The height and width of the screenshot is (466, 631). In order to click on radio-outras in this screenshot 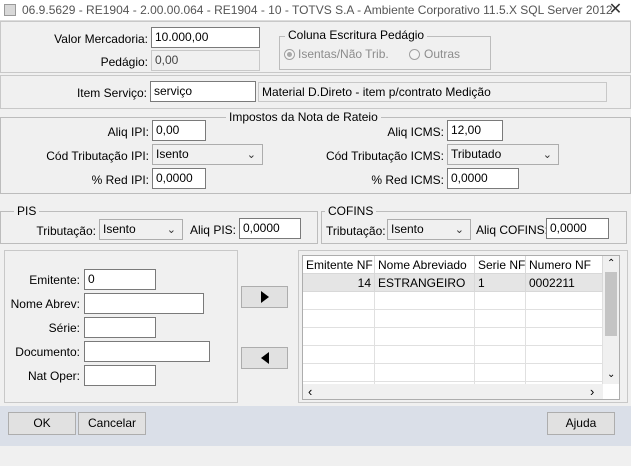, I will do `click(414, 54)`.